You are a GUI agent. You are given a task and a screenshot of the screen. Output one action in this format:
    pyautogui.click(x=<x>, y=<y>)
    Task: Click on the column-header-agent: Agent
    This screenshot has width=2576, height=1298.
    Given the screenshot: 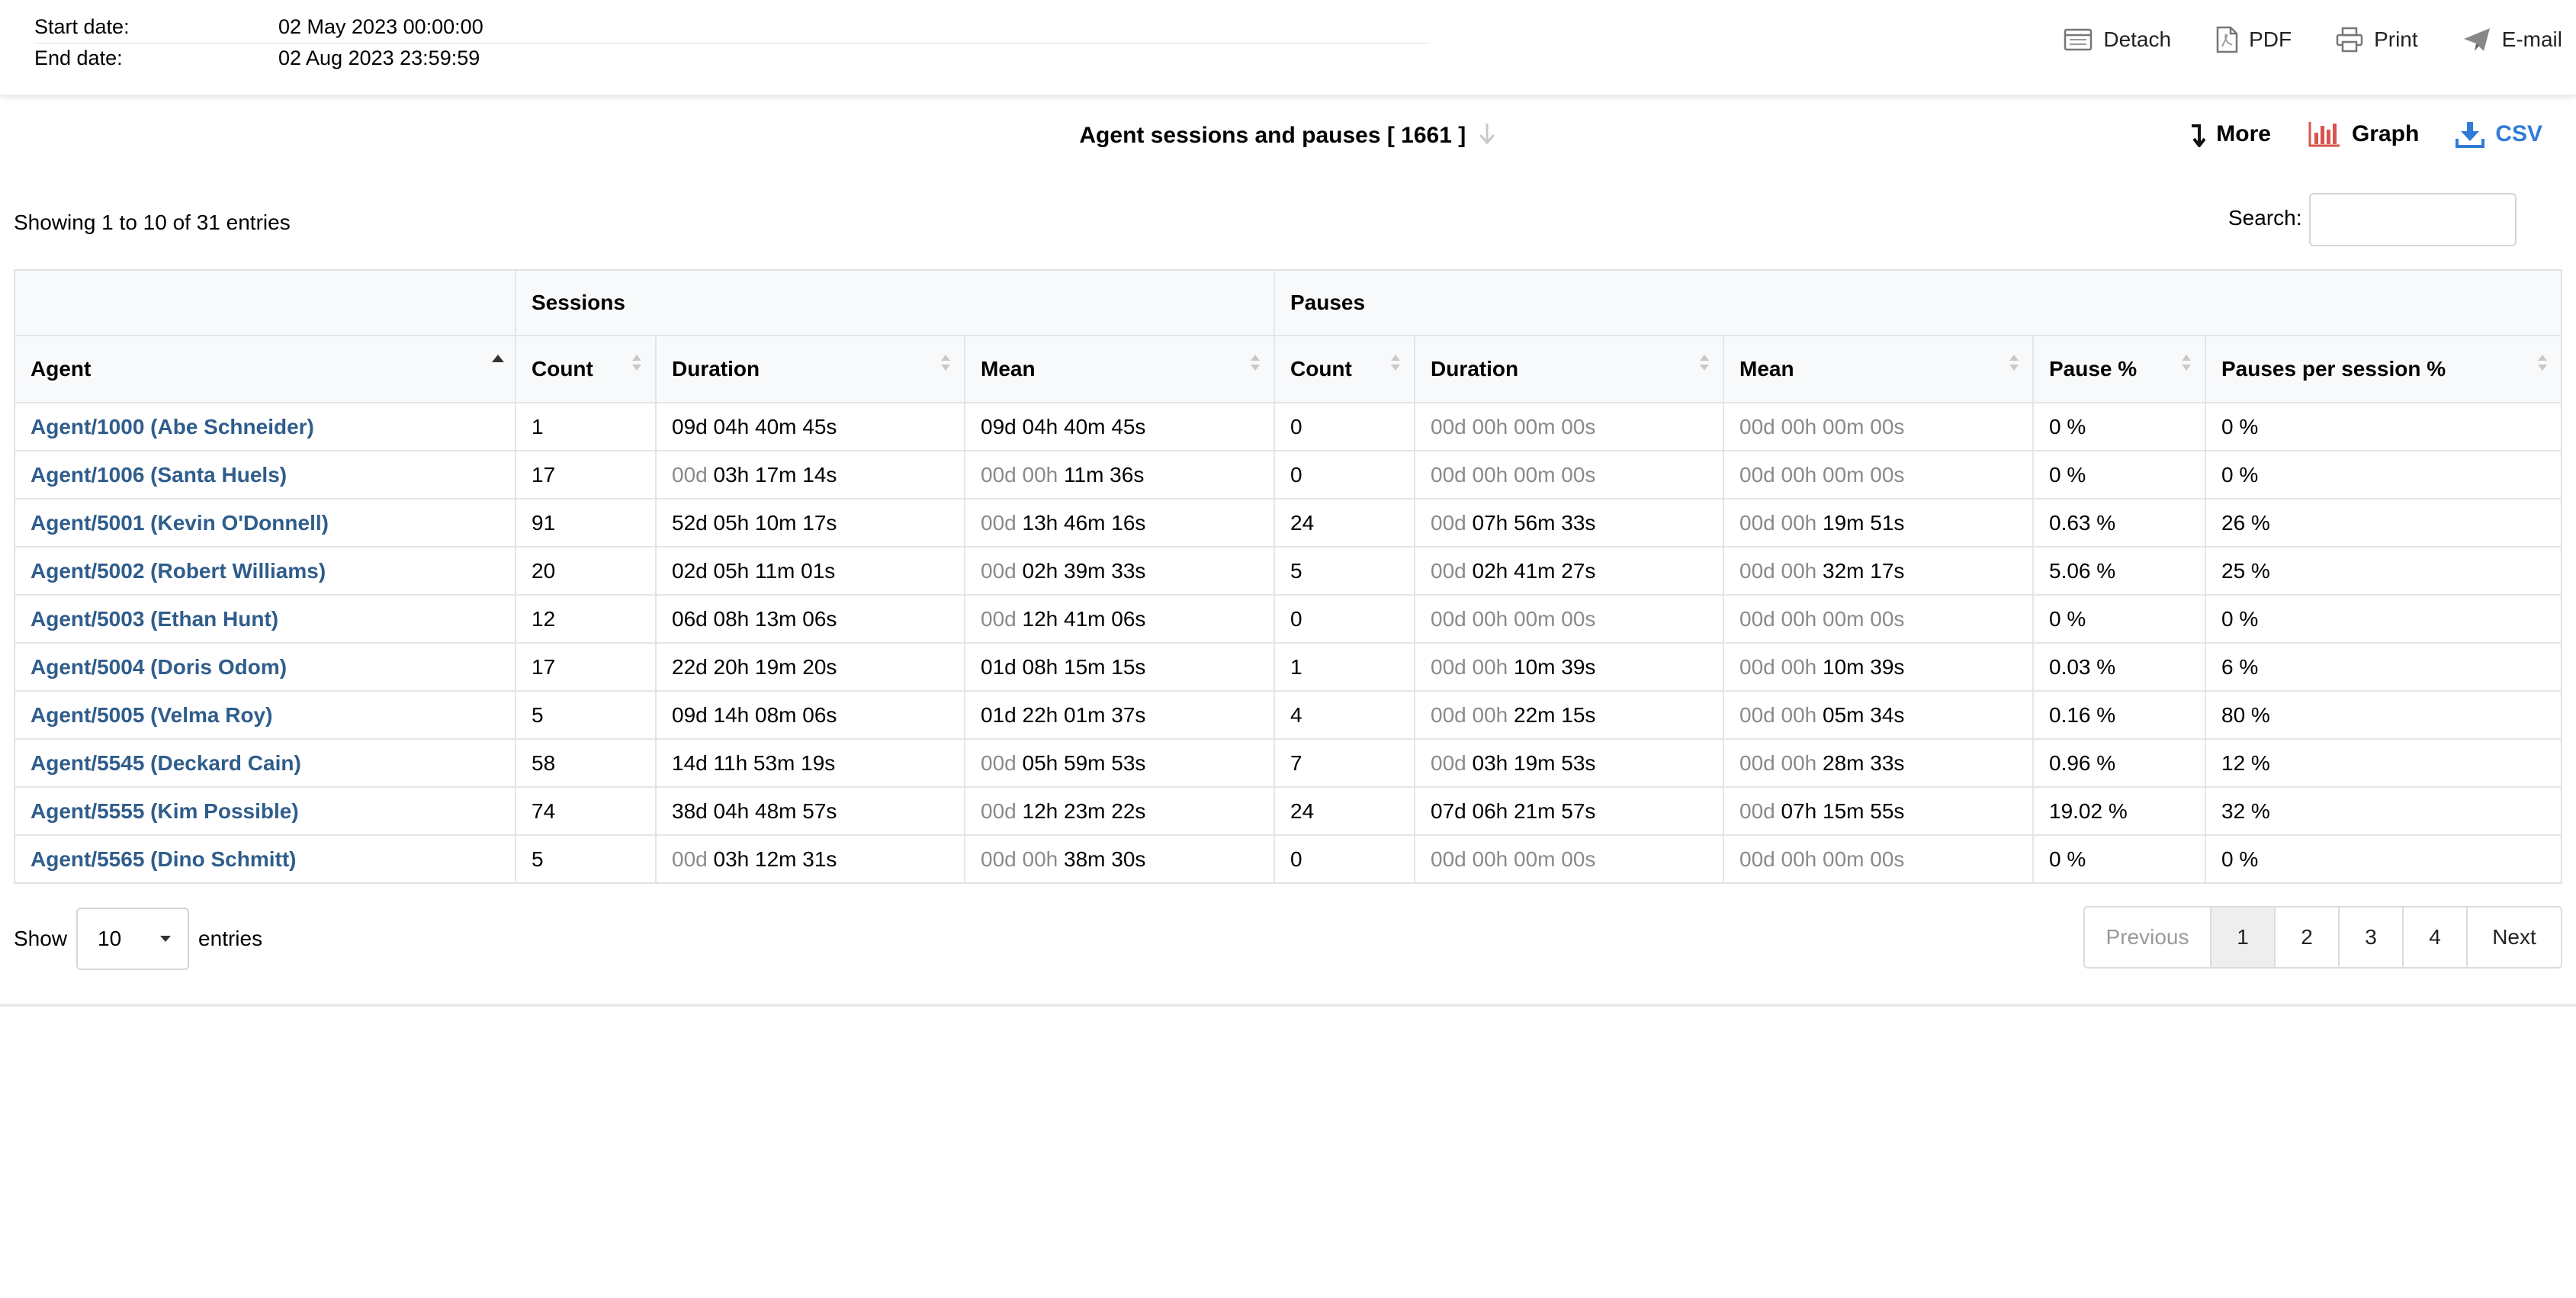 What is the action you would take?
    pyautogui.click(x=265, y=369)
    